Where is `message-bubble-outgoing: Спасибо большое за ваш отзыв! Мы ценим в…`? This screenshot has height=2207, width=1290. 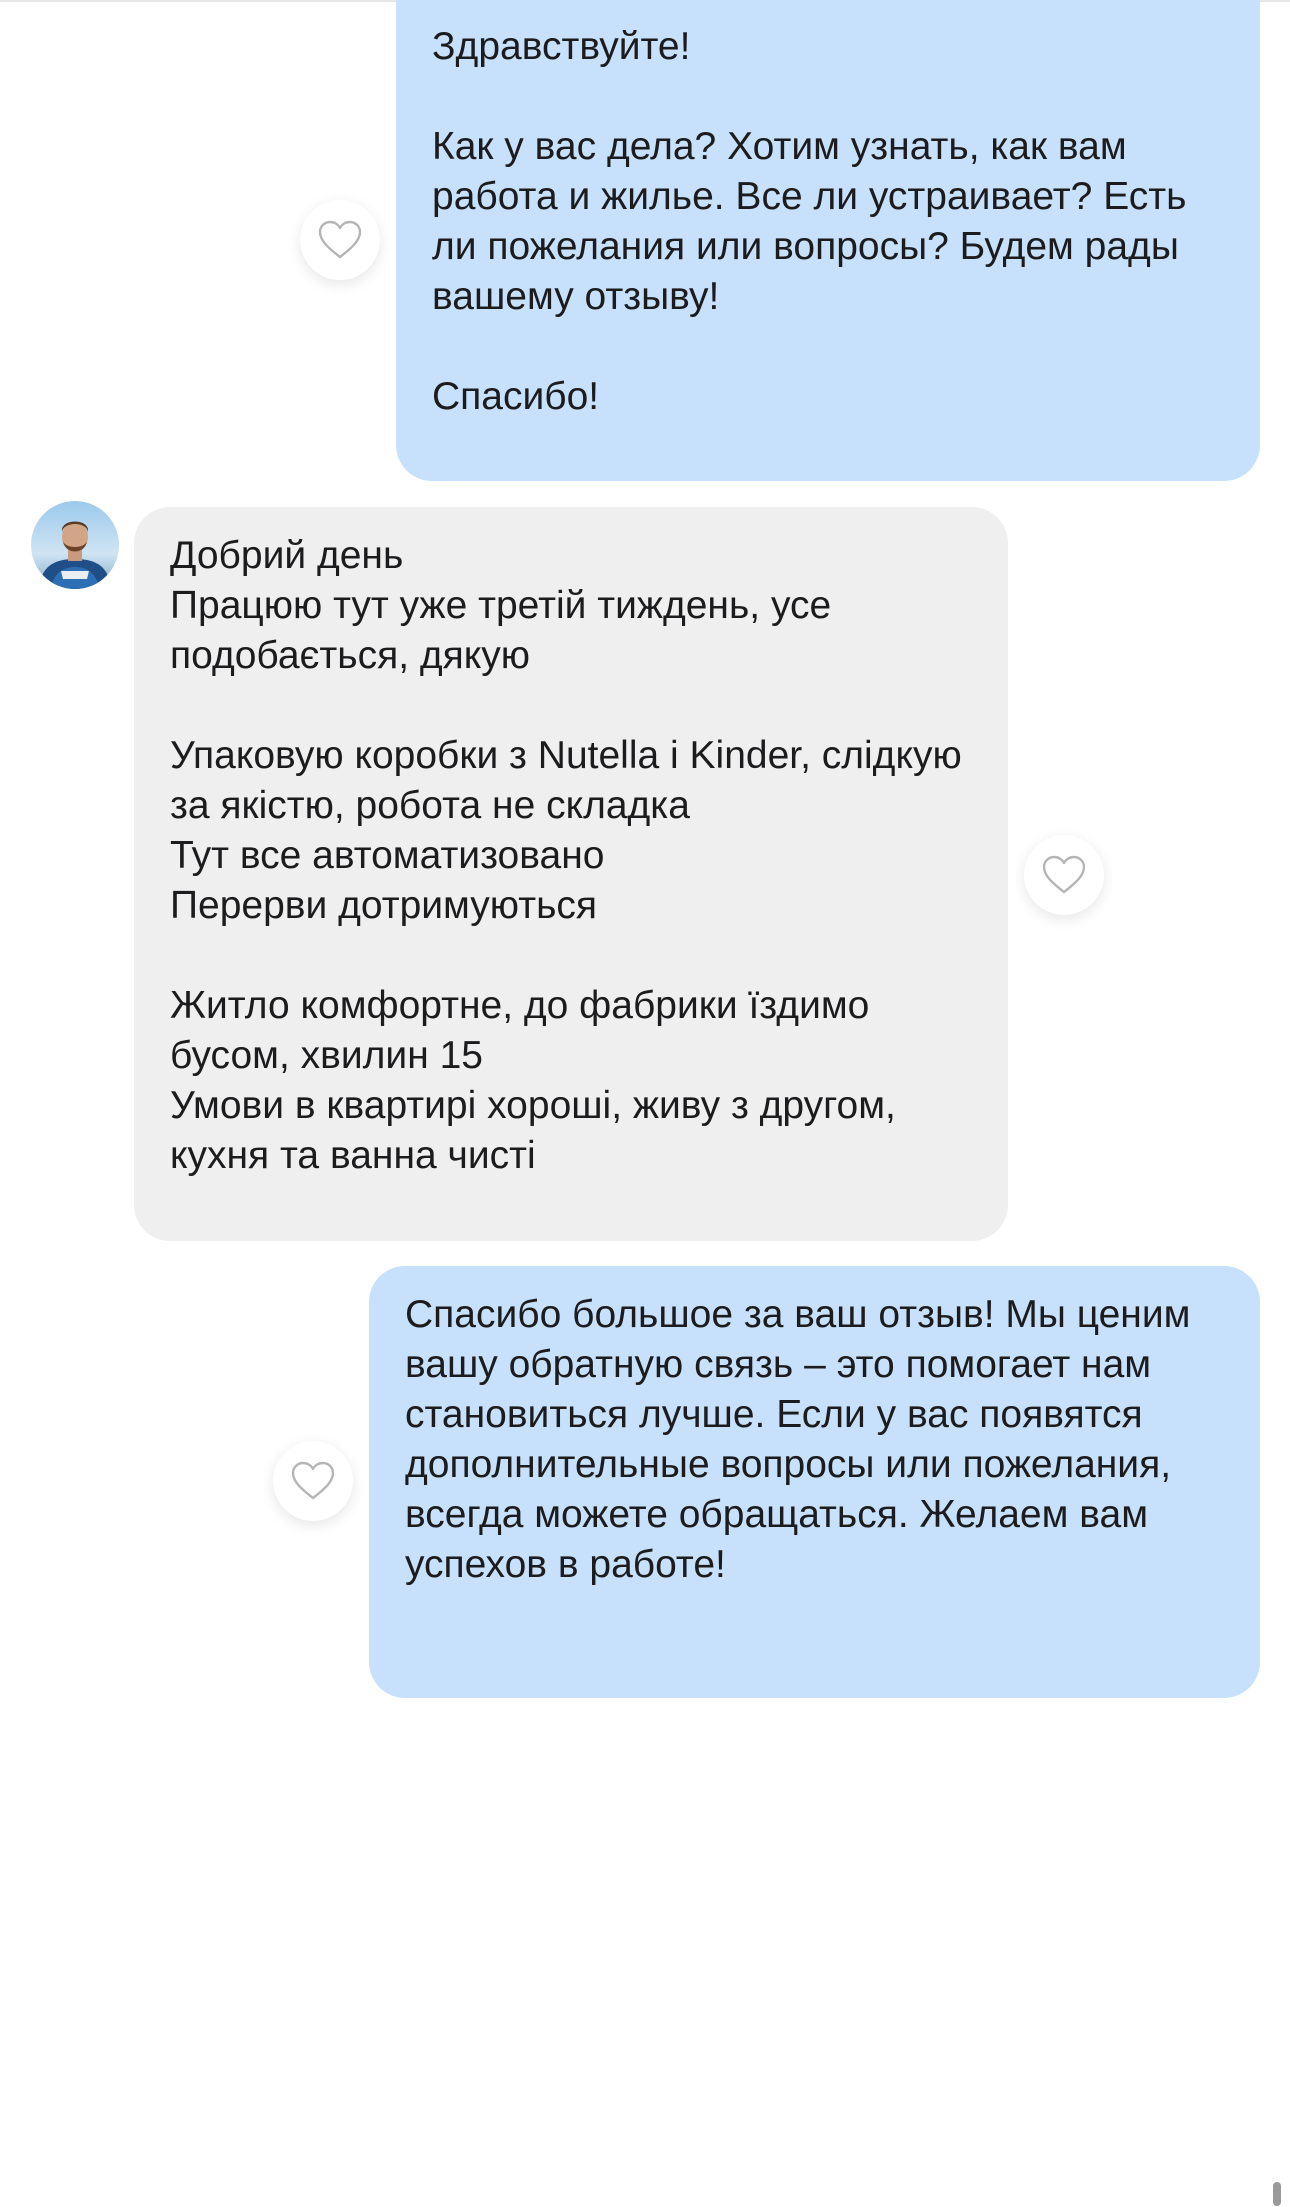 message-bubble-outgoing: Спасибо большое за ваш отзыв! Мы ценим в… is located at coordinates (814, 1482).